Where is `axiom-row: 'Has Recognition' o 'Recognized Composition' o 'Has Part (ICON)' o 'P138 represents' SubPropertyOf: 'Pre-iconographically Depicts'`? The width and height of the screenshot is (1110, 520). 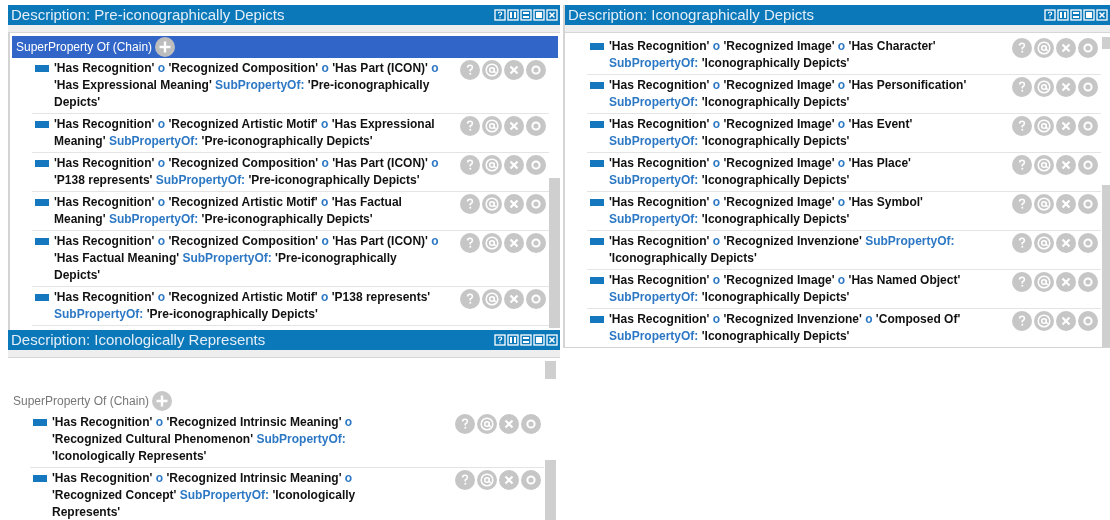 axiom-row: 'Has Recognition' o 'Recognized Composition' o 'Has Part (ICON)' o 'P138 represents' SubPropertyOf: 'Pre-iconographically Depicts' is located at coordinates (290, 172).